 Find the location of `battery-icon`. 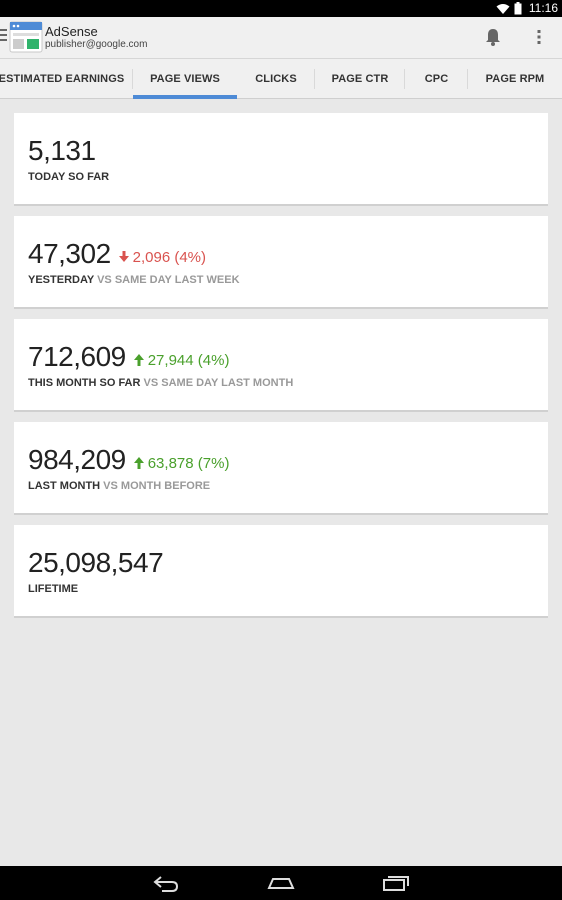

battery-icon is located at coordinates (518, 8).